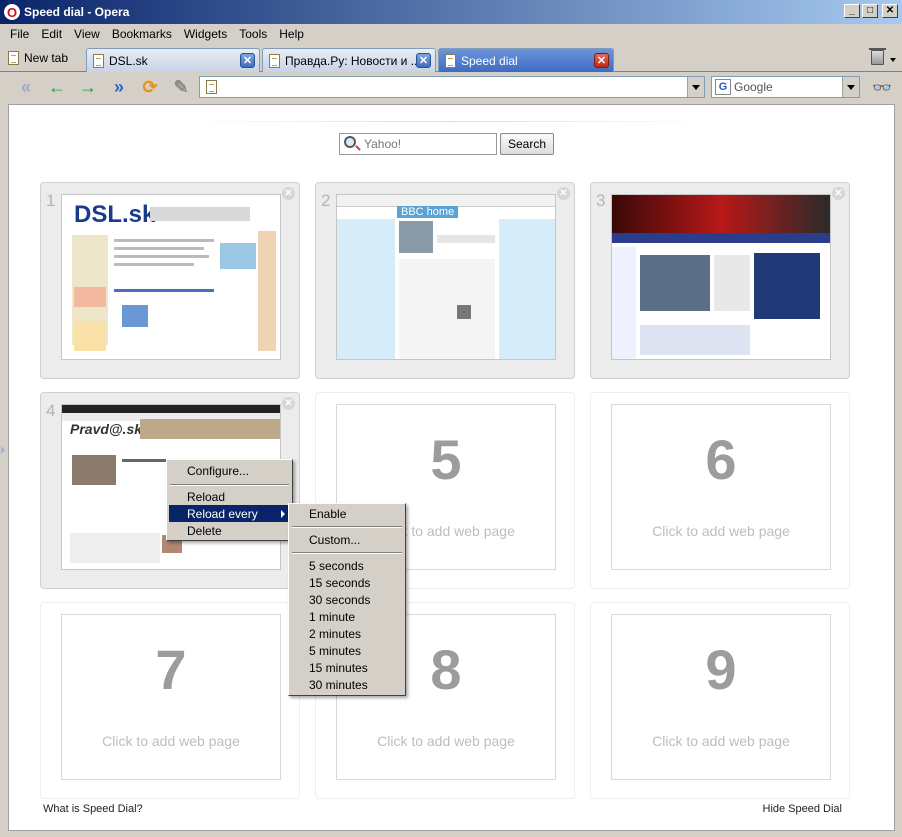 This screenshot has width=902, height=837. I want to click on cell-number: 9, so click(721, 669).